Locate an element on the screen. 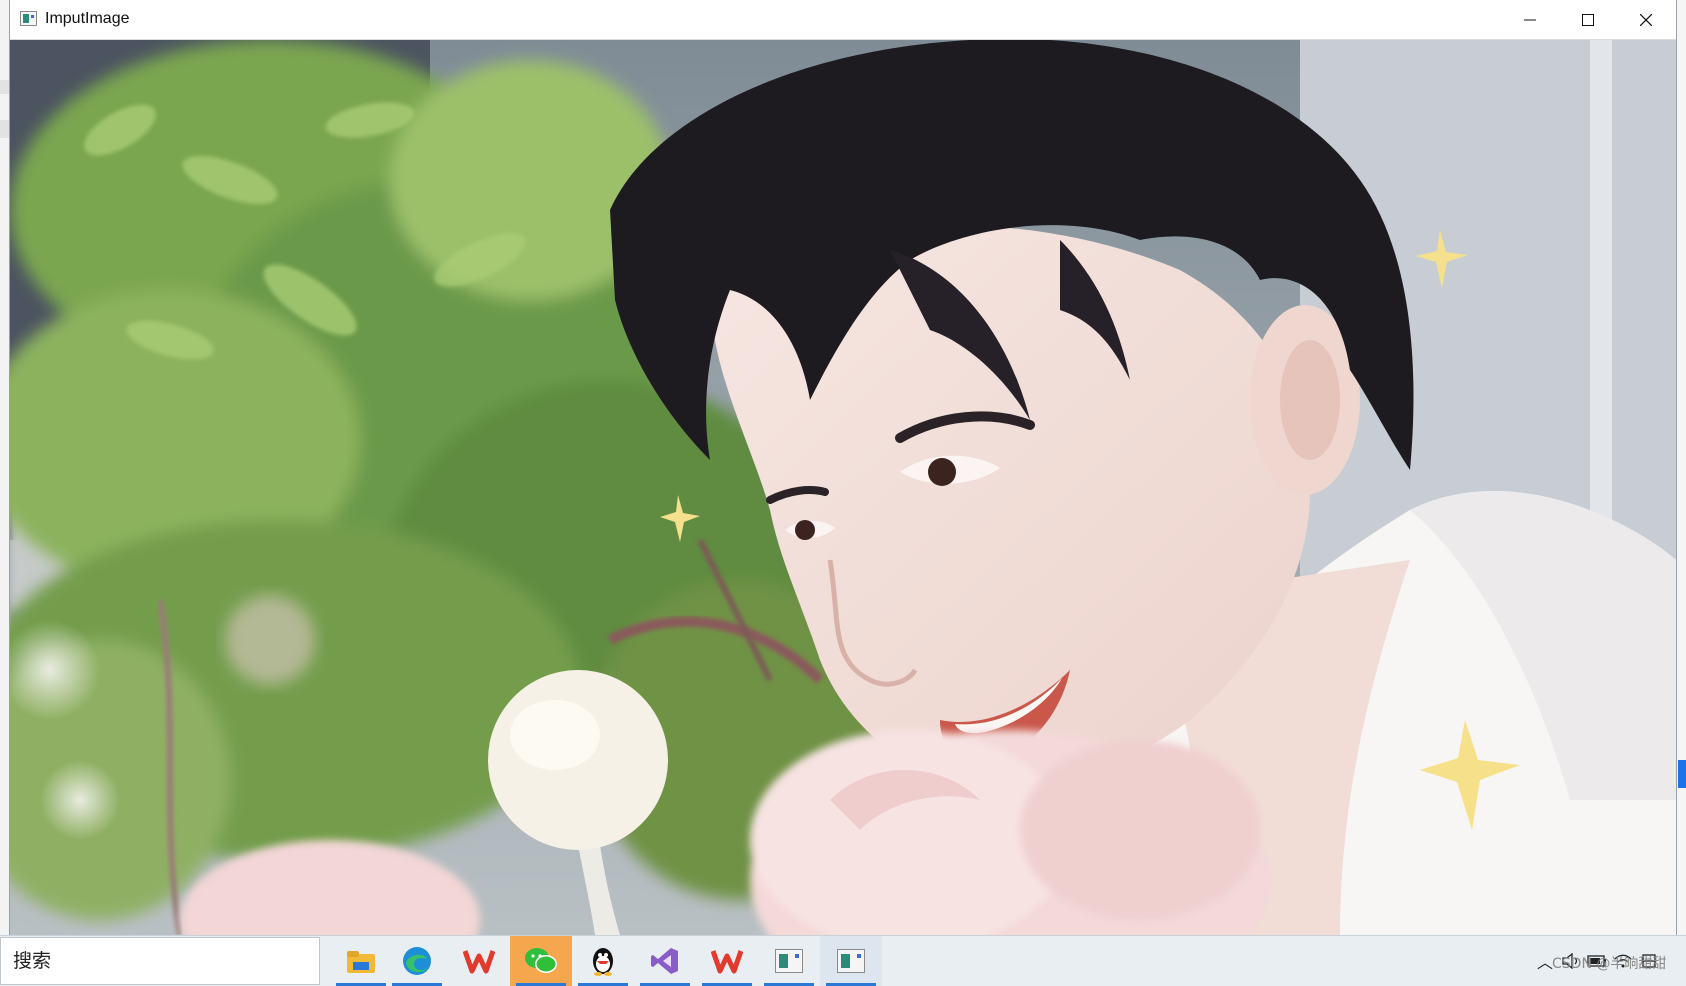  qq-penguin-icon is located at coordinates (603, 962).